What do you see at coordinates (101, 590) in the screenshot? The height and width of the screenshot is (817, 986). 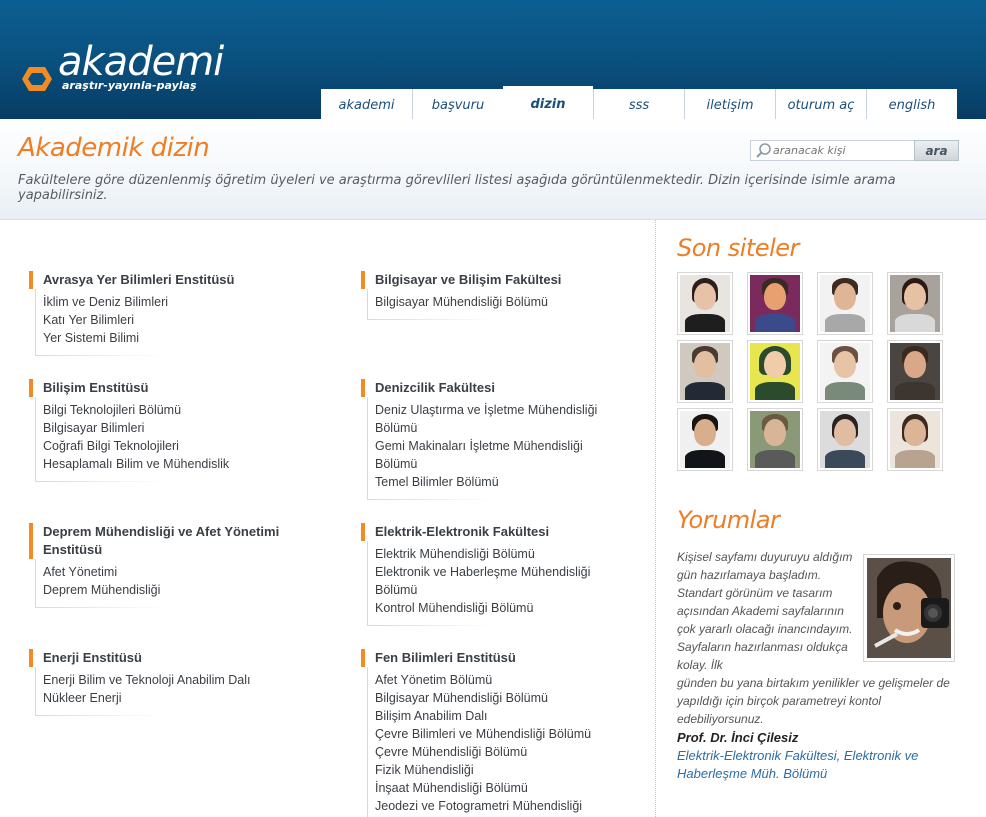 I see `department-link: Deprem Mühendisliği` at bounding box center [101, 590].